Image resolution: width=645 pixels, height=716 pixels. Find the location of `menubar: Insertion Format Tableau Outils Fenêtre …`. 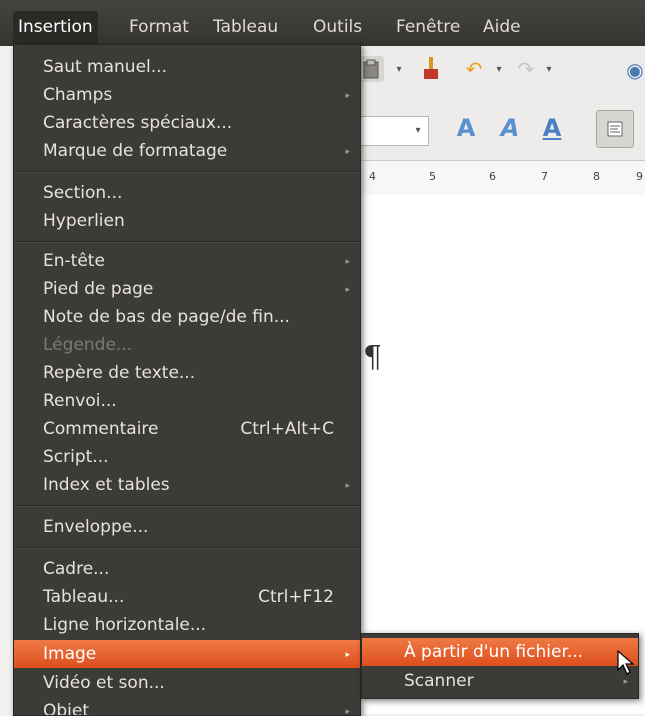

menubar: Insertion Format Tableau Outils Fenêtre … is located at coordinates (322, 23).